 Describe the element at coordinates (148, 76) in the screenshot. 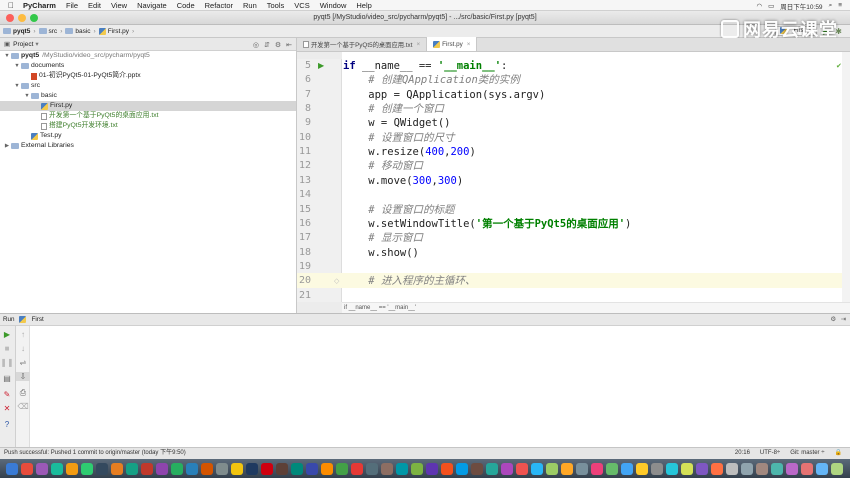

I see `tree-item: 01-初识PyQt5-01-PyQt5简介.pptx` at that location.